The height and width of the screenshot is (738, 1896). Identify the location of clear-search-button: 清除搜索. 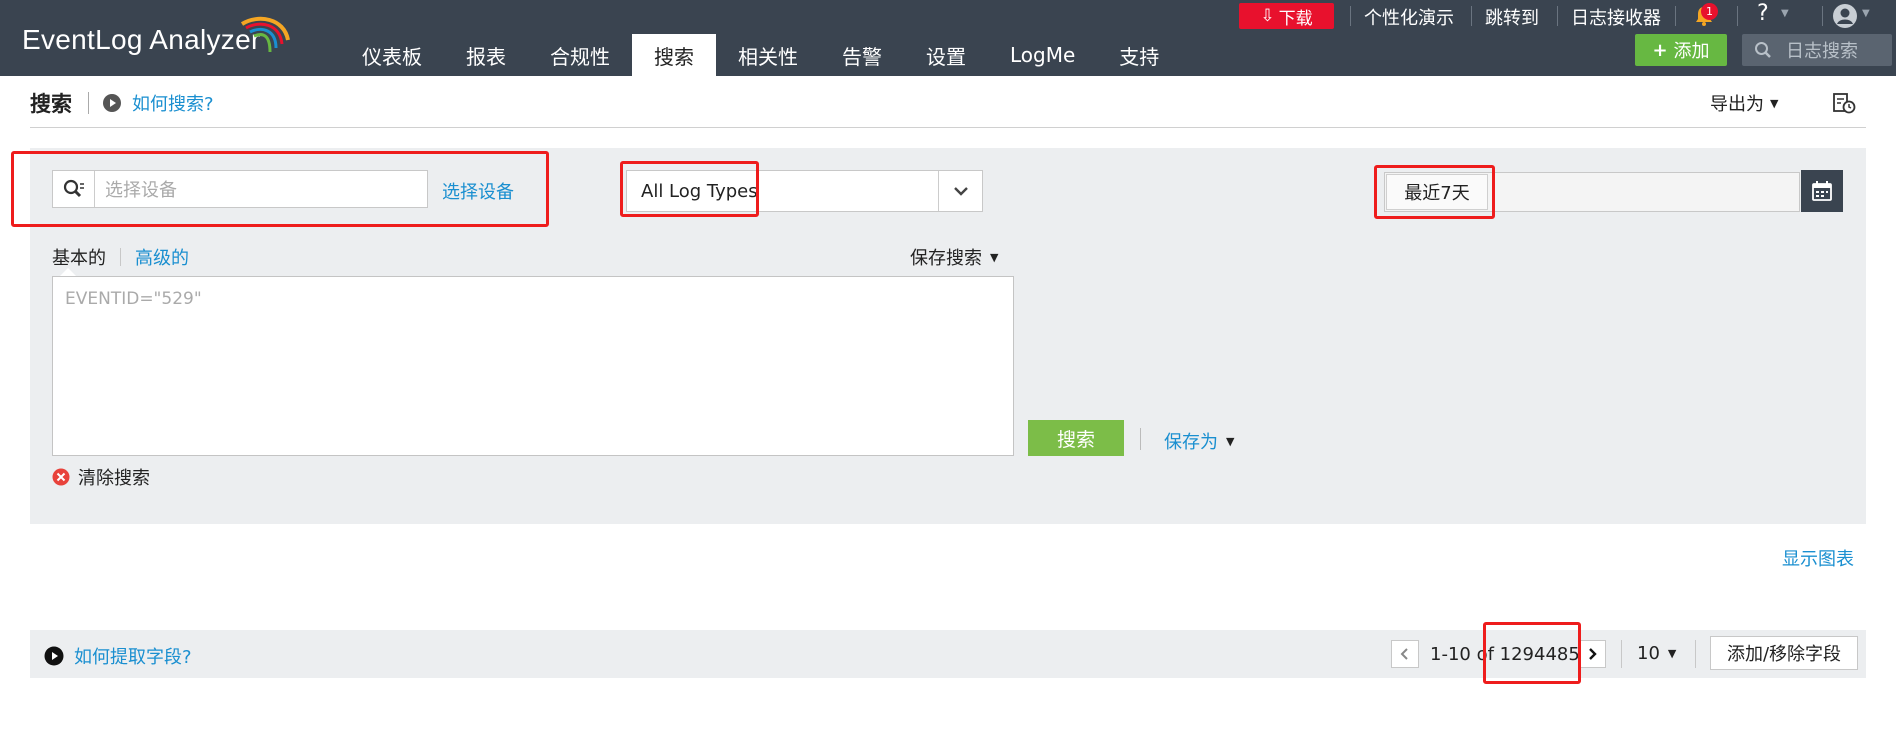
(101, 477).